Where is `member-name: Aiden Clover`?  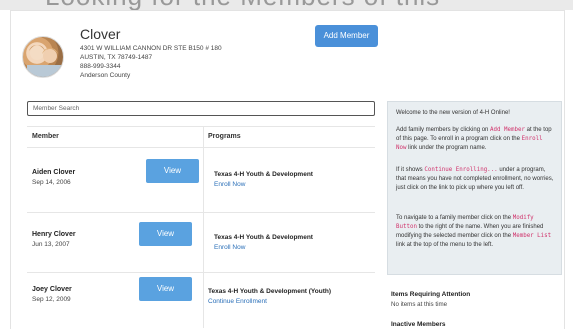 member-name: Aiden Clover is located at coordinates (54, 172).